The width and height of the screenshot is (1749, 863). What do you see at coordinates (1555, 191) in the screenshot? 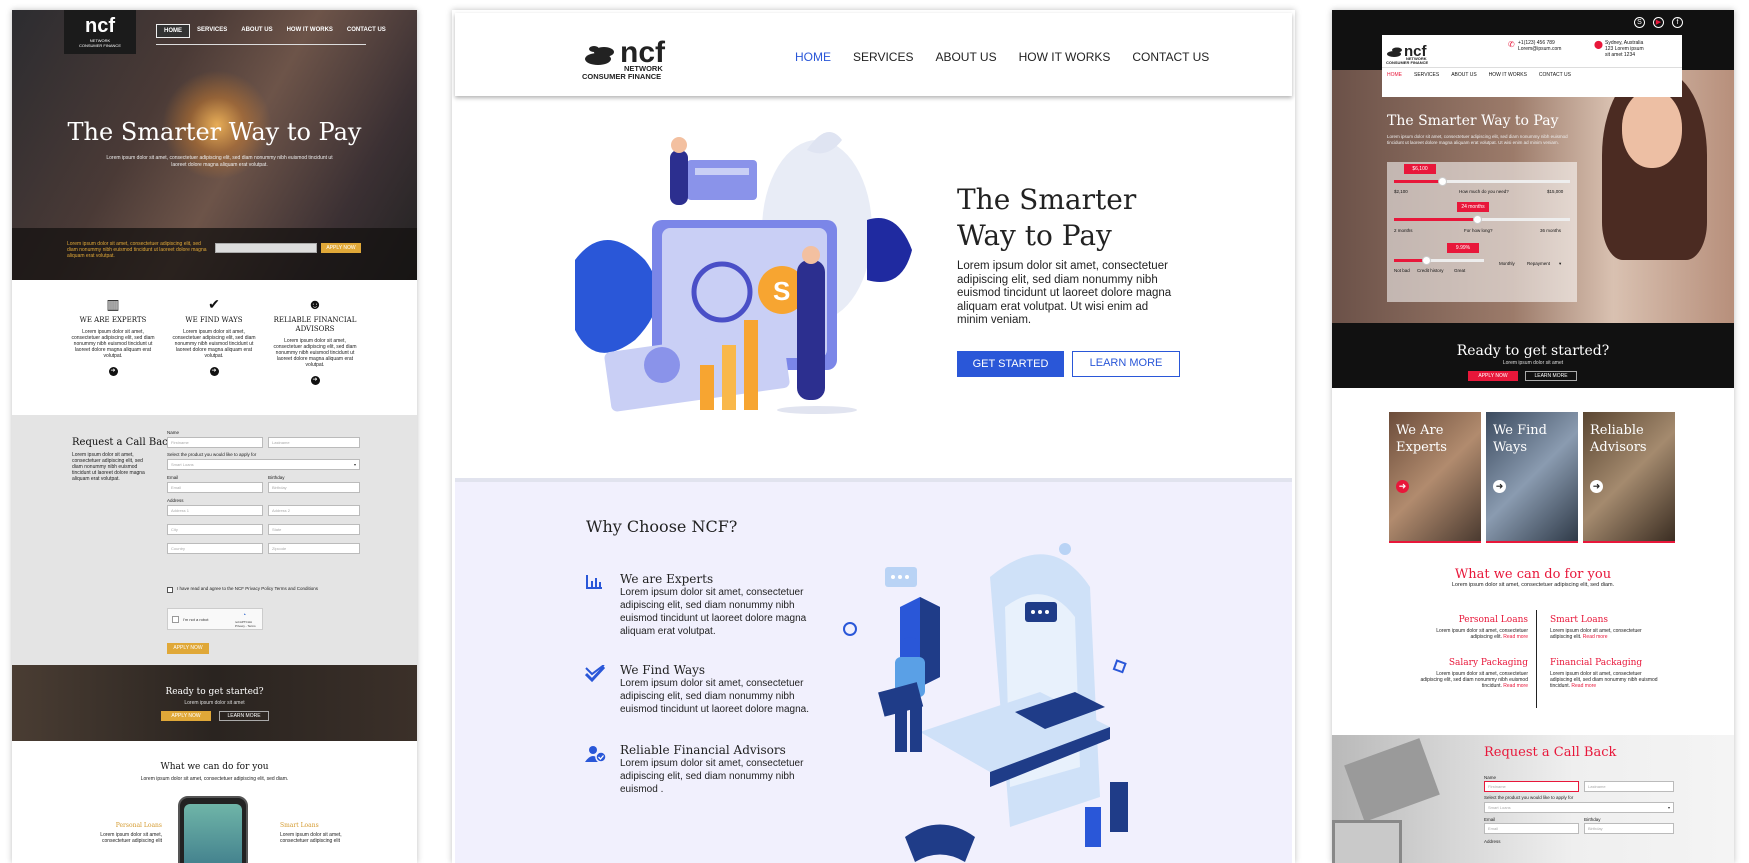
I see `amount-max: $15,000` at bounding box center [1555, 191].